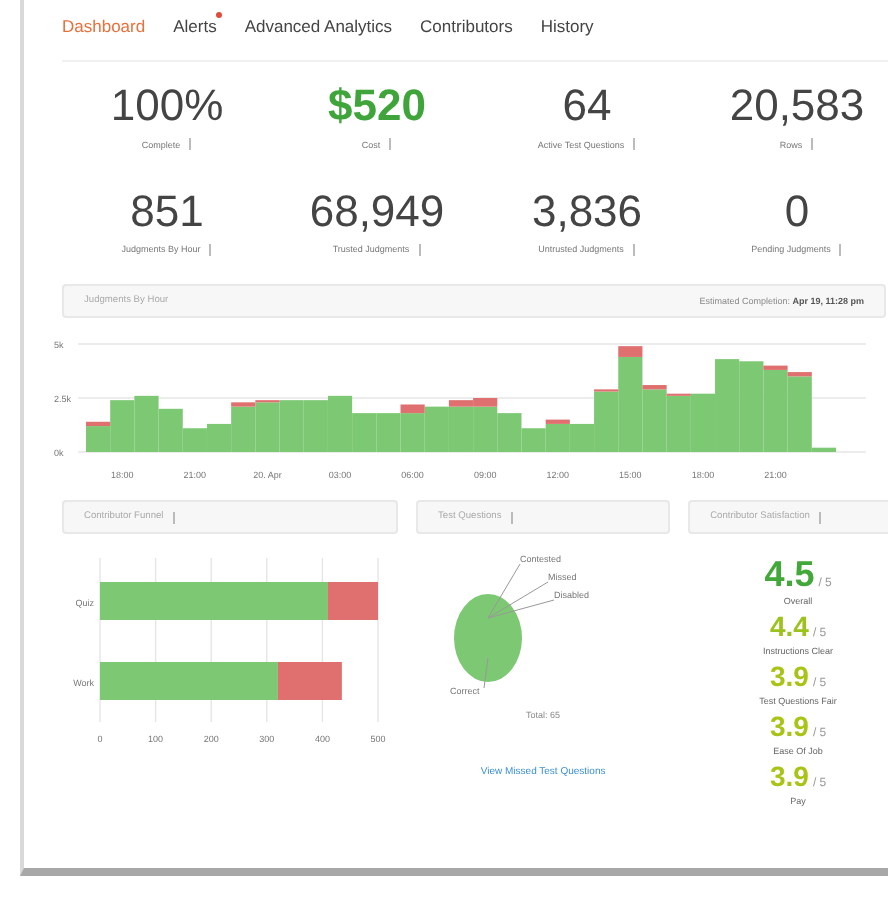 This screenshot has height=898, width=888. Describe the element at coordinates (167, 211) in the screenshot. I see `stat-value: 851` at that location.